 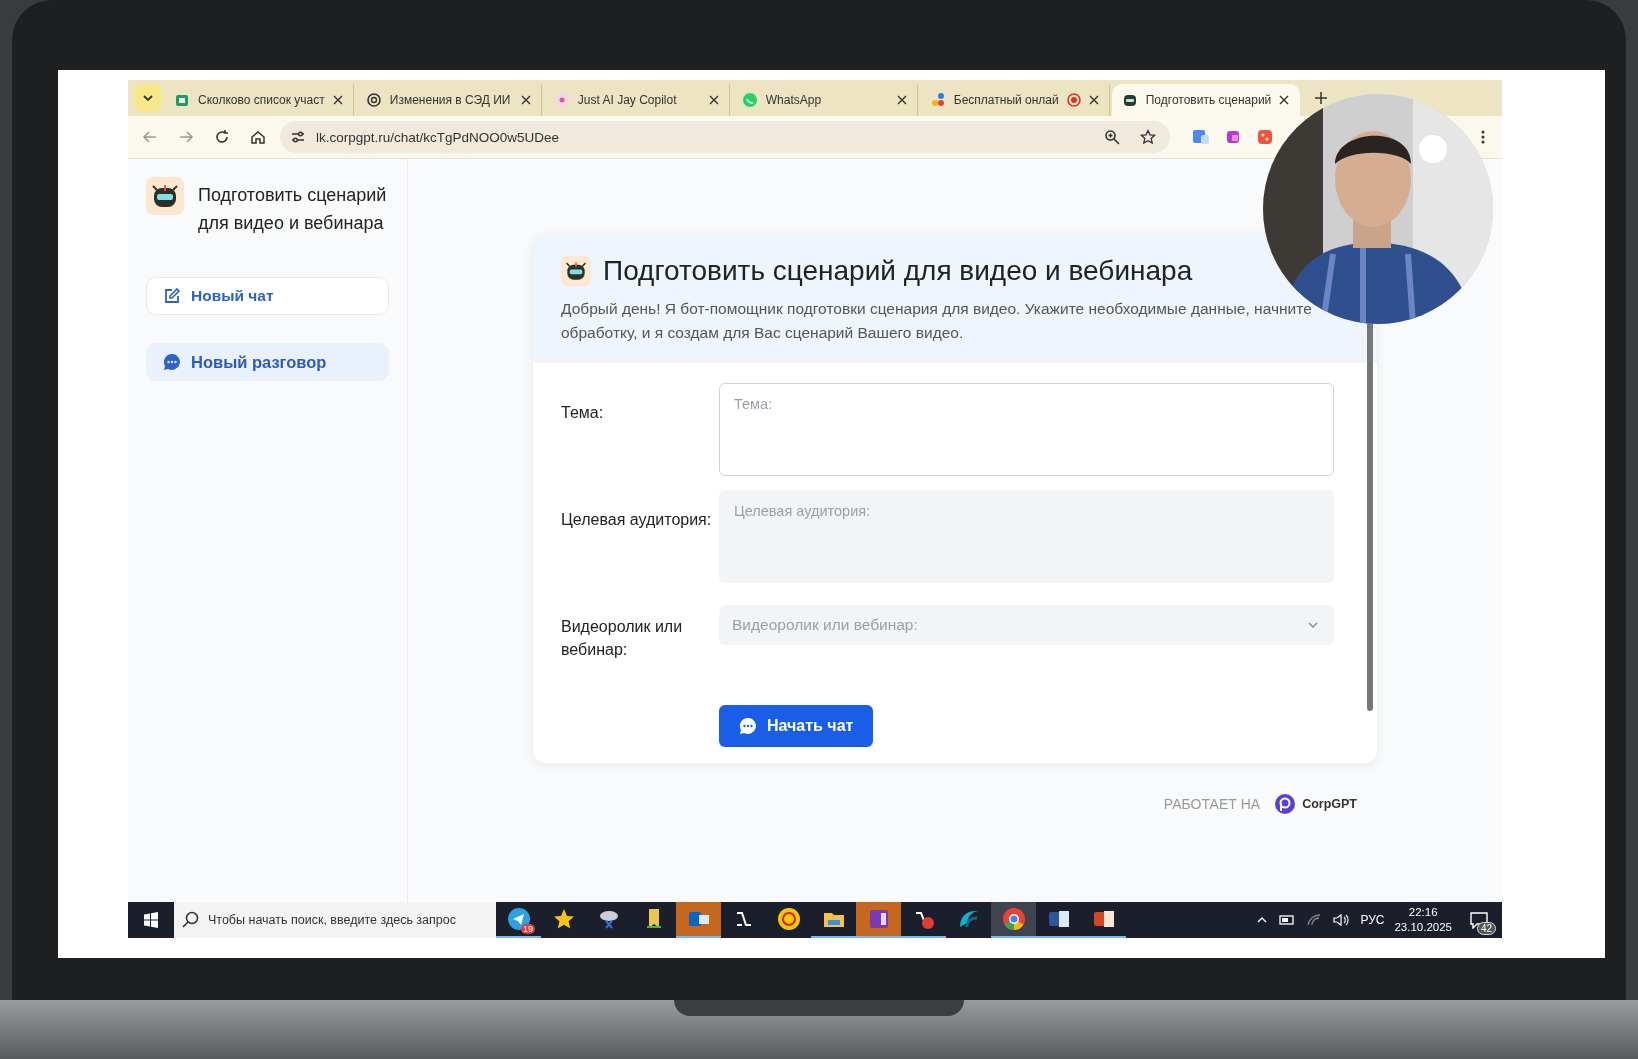 What do you see at coordinates (1479, 920) in the screenshot?
I see `notification-button: 42` at bounding box center [1479, 920].